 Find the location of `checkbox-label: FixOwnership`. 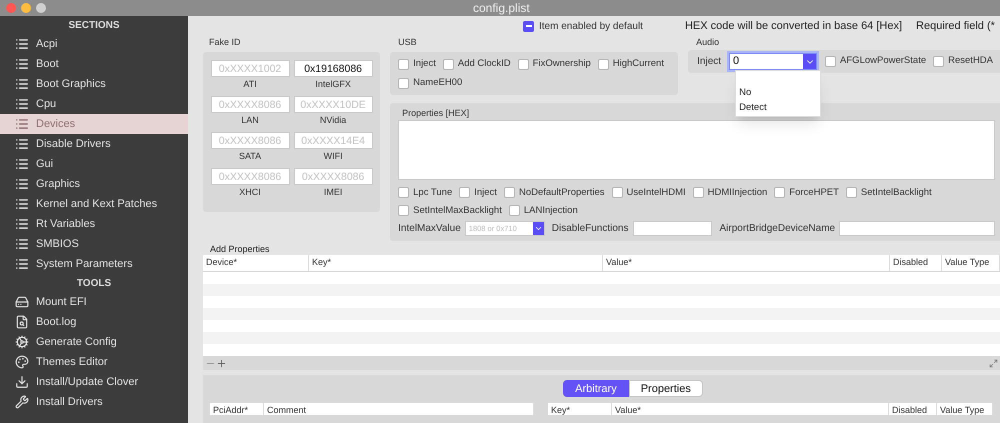

checkbox-label: FixOwnership is located at coordinates (561, 64).